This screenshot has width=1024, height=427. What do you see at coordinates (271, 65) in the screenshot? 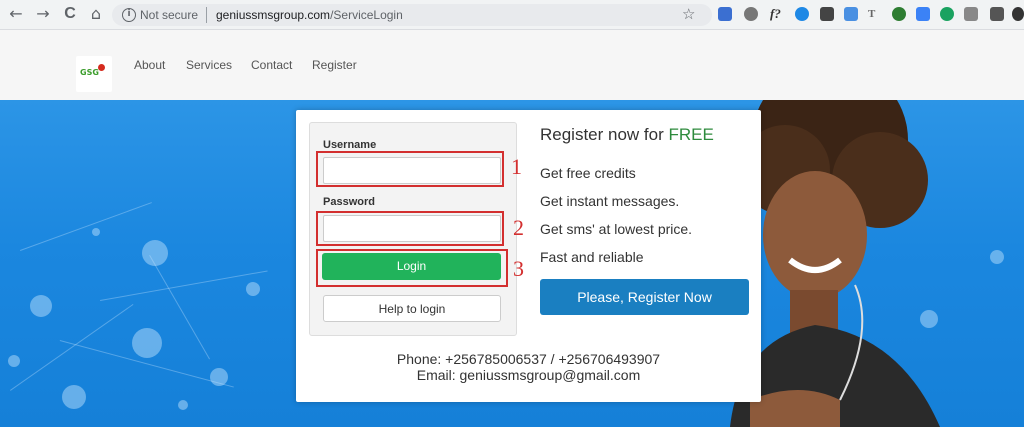
I see `nav-contact: Contact` at bounding box center [271, 65].